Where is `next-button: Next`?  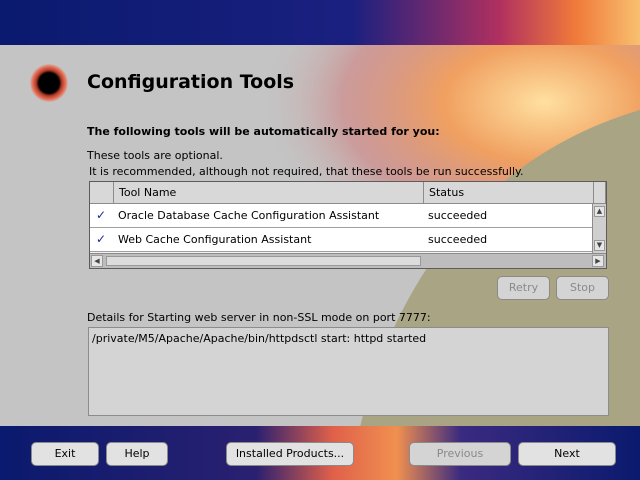 next-button: Next is located at coordinates (567, 454).